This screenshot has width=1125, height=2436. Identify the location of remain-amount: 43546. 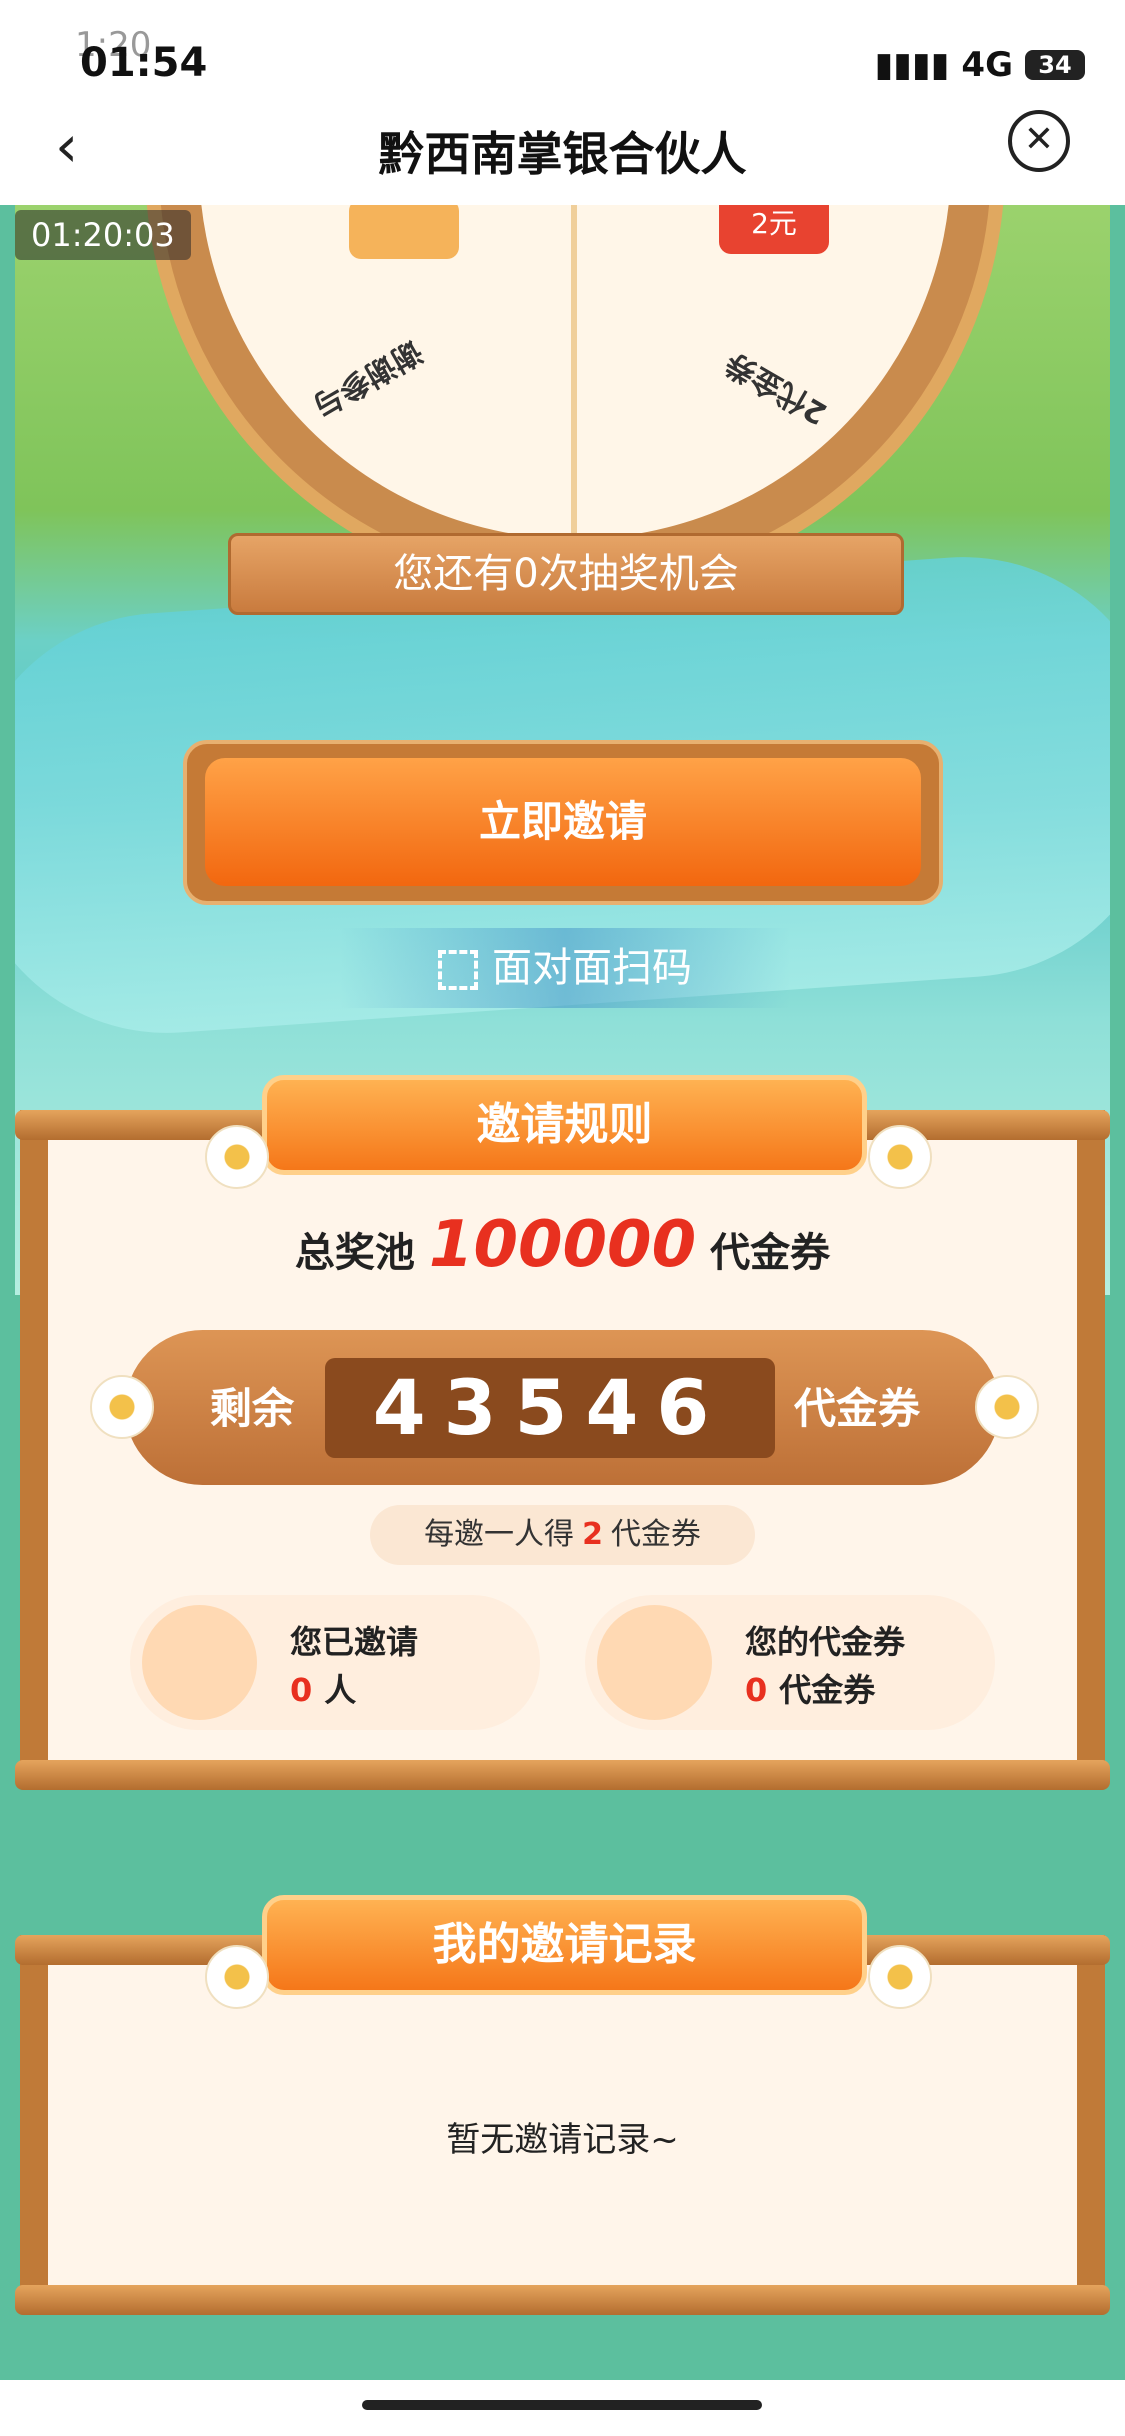
(550, 1408).